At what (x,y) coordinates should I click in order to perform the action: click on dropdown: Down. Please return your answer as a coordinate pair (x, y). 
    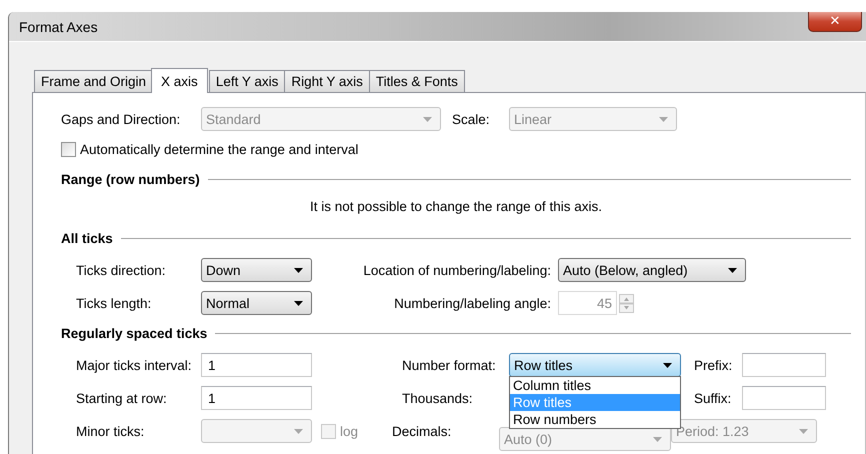
    Looking at the image, I should click on (256, 270).